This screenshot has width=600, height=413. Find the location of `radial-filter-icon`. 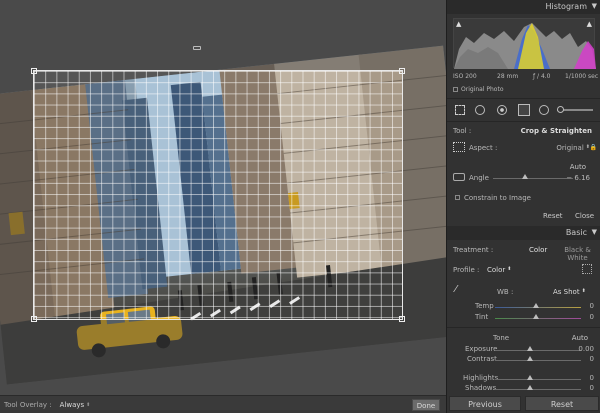

radial-filter-icon is located at coordinates (544, 110).